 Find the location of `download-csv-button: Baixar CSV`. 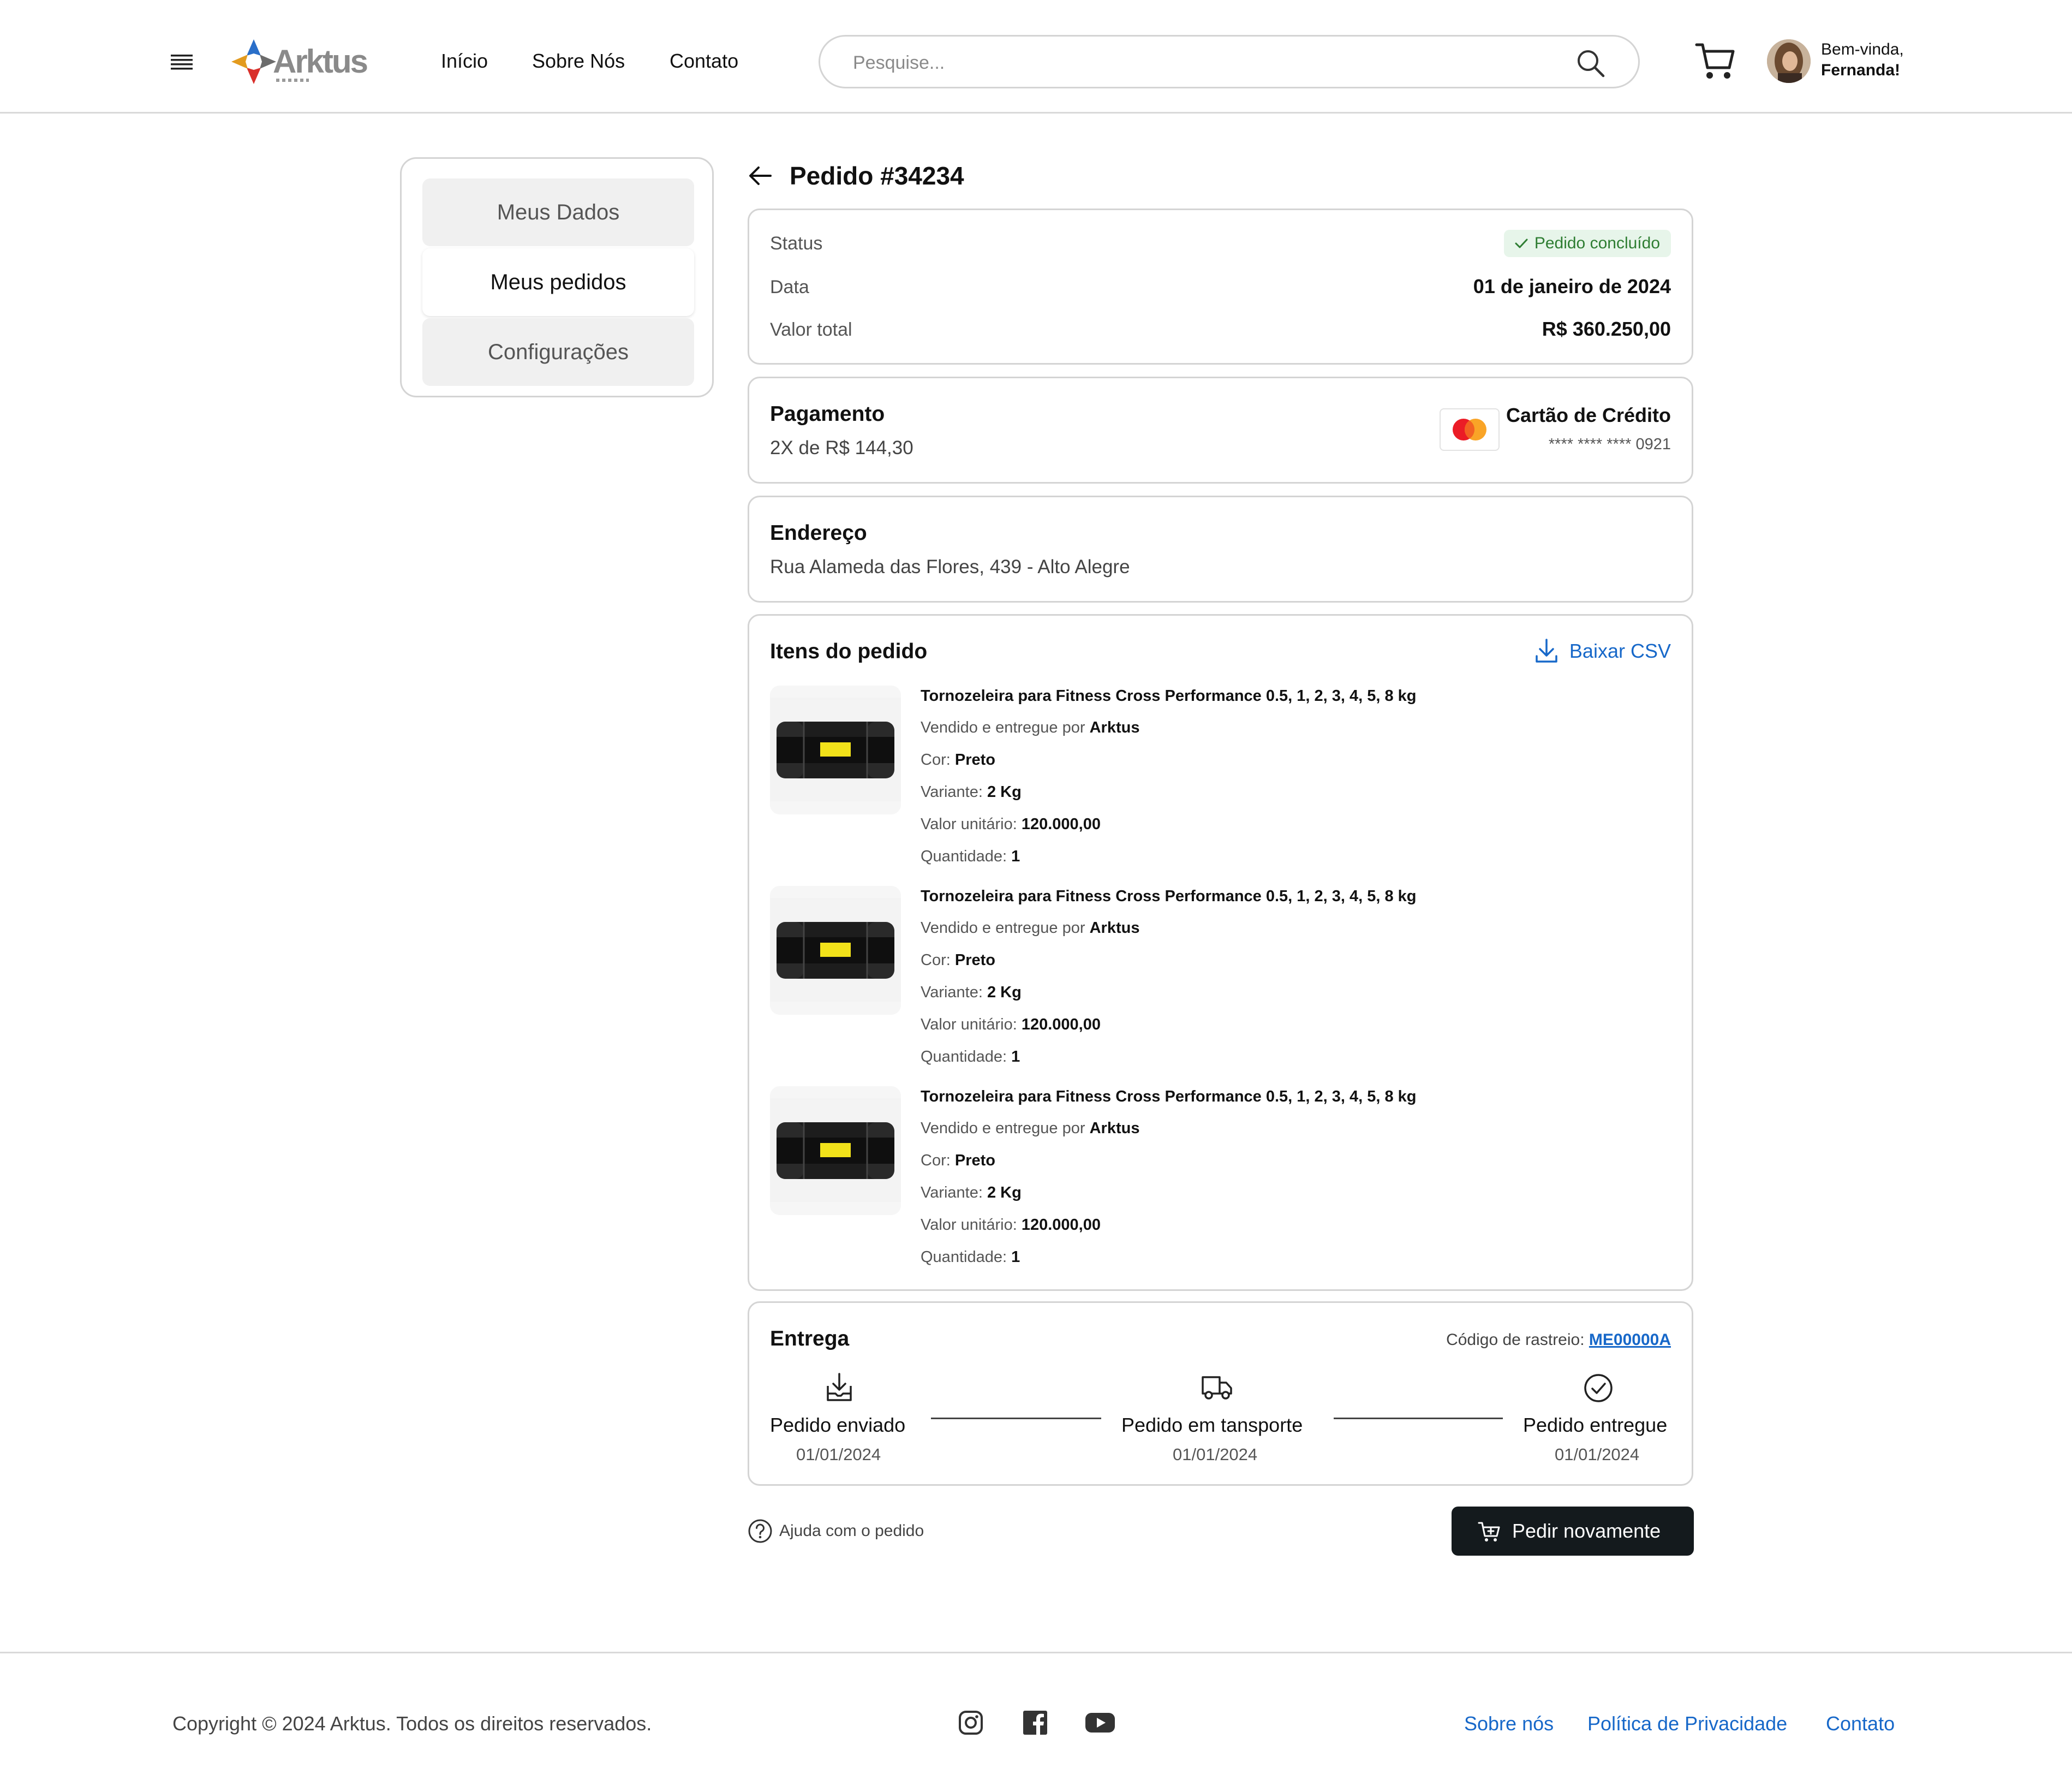

download-csv-button: Baixar CSV is located at coordinates (1602, 651).